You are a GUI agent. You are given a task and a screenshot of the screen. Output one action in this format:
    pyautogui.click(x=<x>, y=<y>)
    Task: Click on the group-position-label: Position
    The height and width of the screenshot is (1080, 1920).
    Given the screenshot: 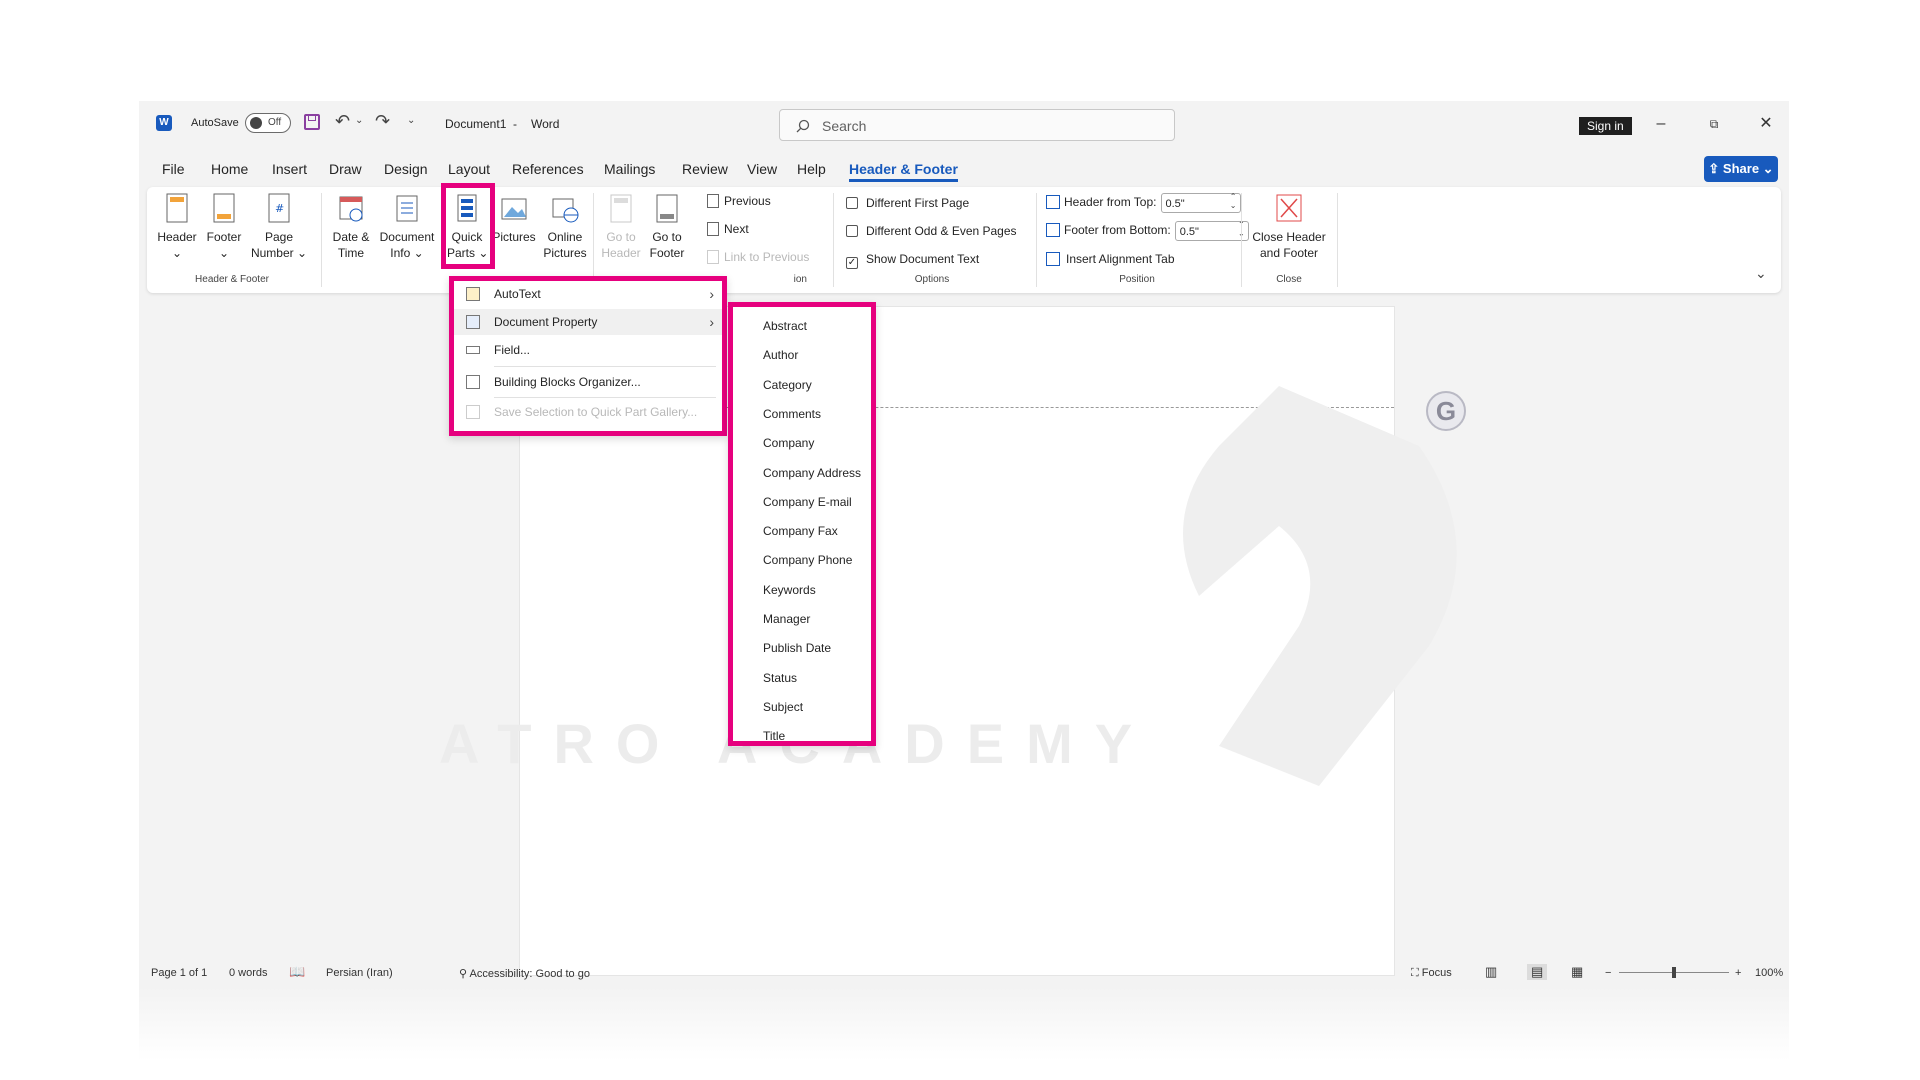 What is the action you would take?
    pyautogui.click(x=1137, y=279)
    